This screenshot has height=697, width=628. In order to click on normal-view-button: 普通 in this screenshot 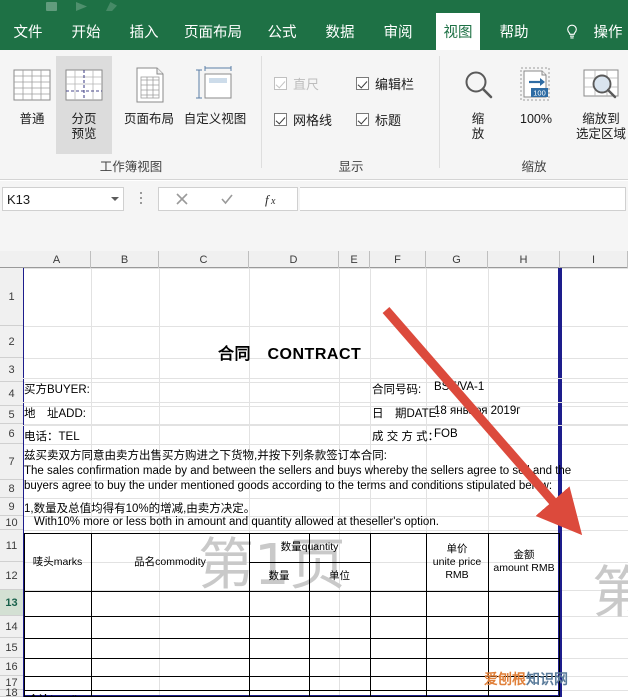, I will do `click(32, 105)`.